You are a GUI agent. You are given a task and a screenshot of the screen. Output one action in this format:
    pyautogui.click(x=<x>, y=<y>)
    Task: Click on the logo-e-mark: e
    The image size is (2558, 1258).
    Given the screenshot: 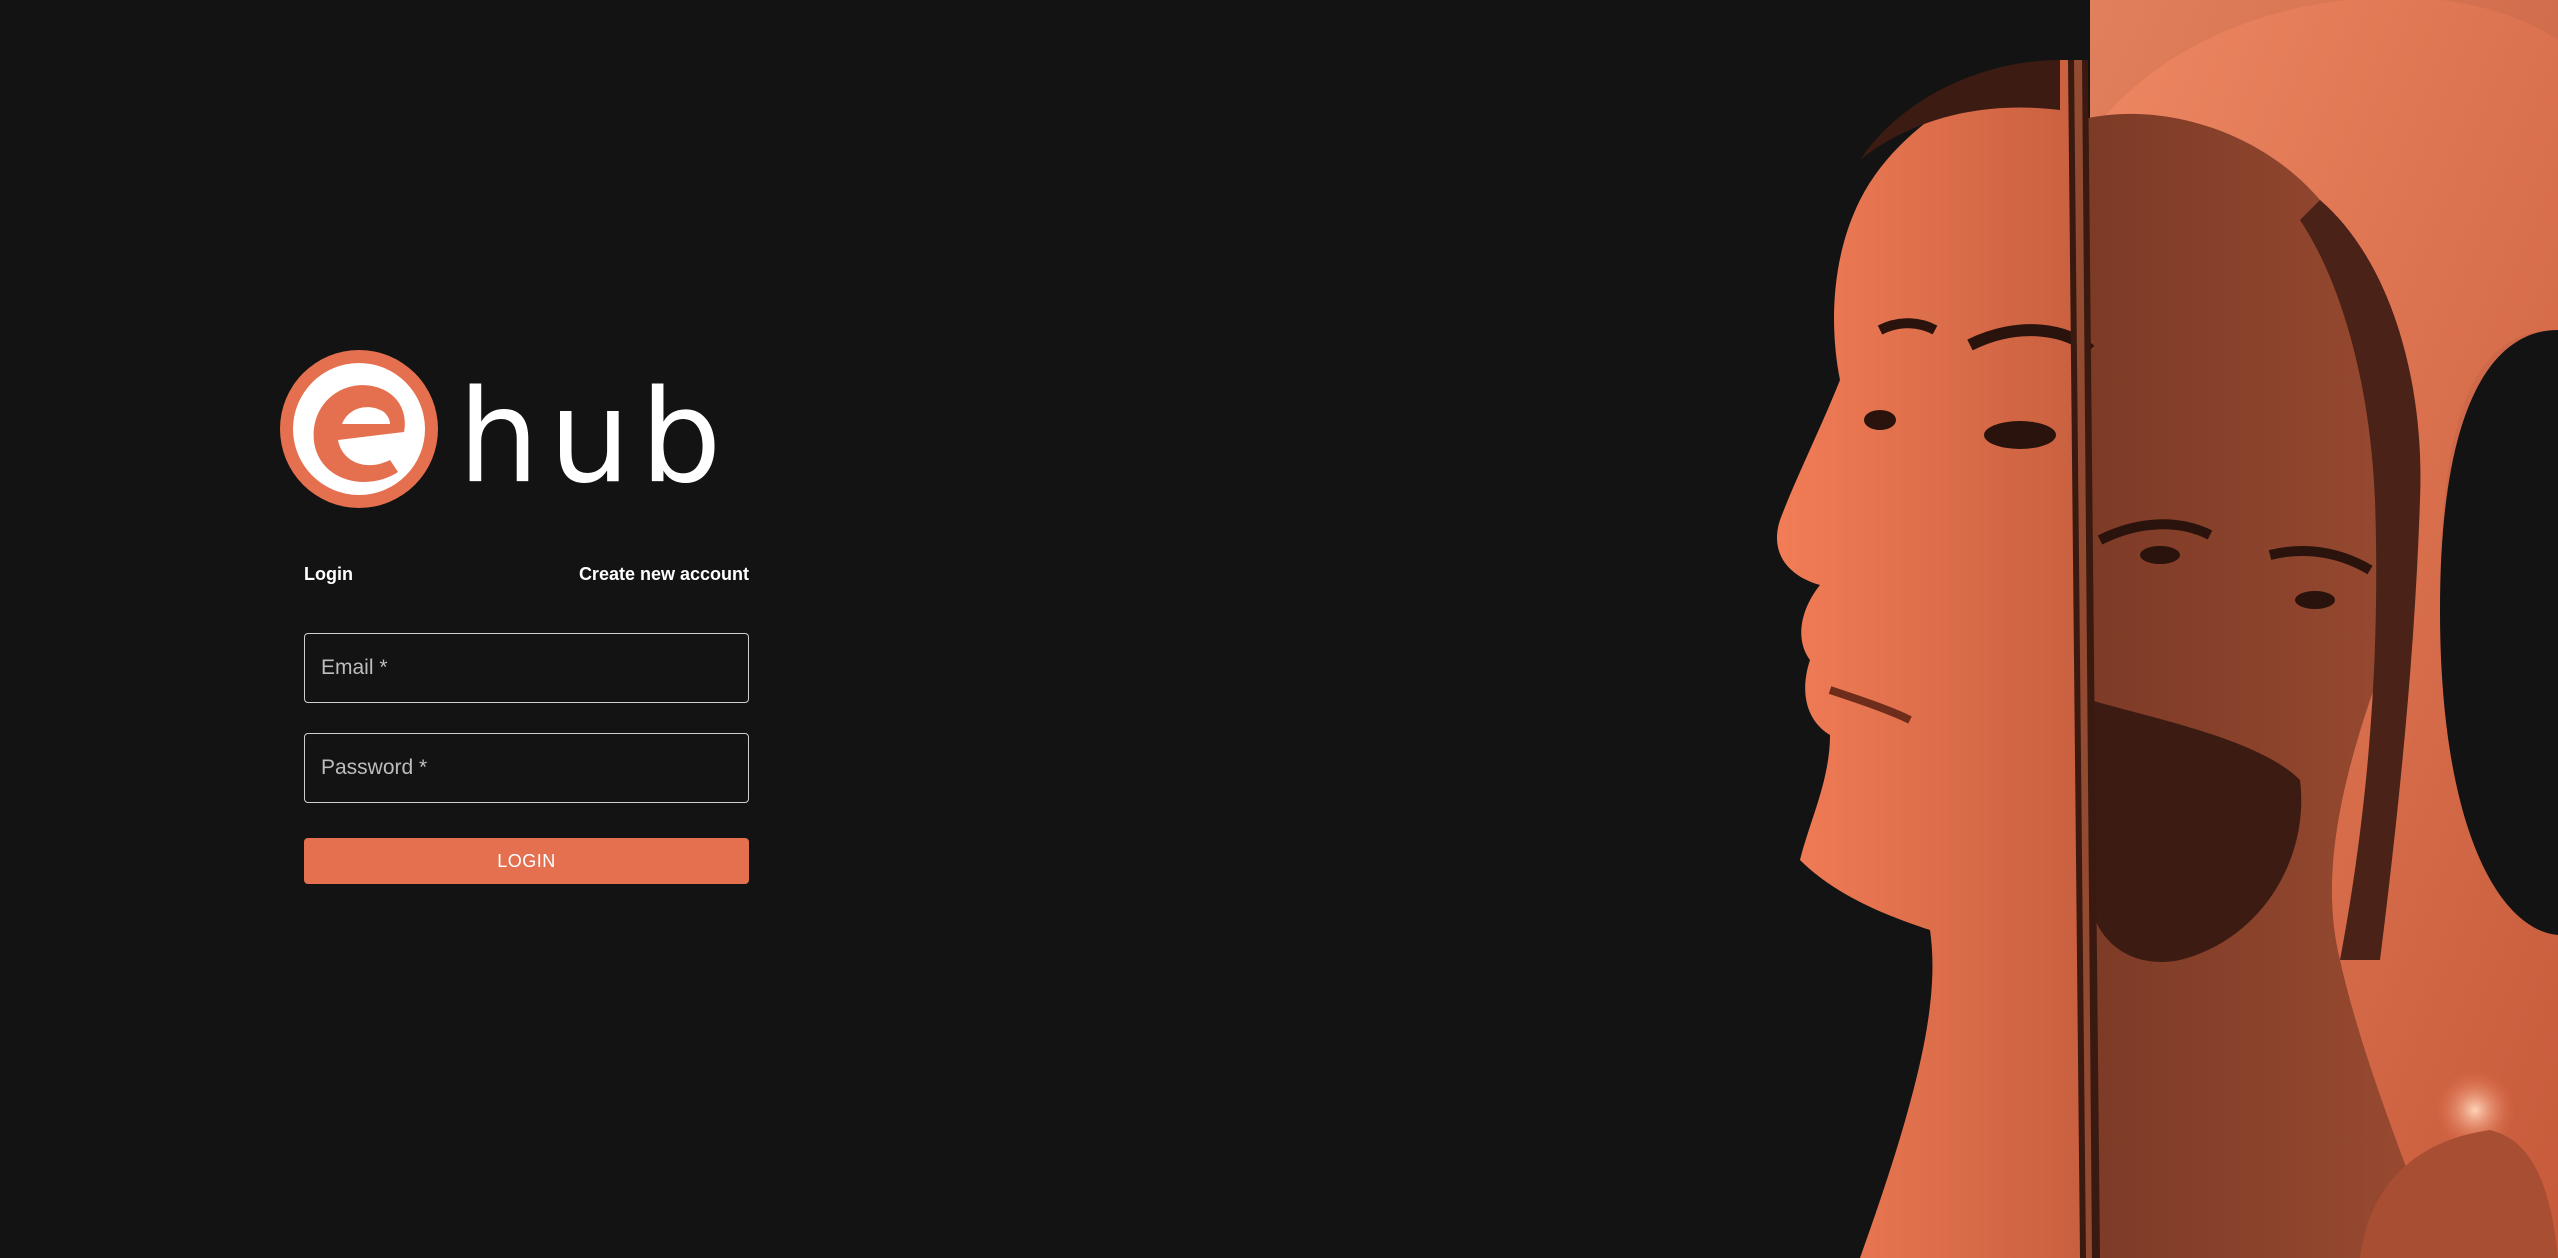 What is the action you would take?
    pyautogui.click(x=359, y=429)
    